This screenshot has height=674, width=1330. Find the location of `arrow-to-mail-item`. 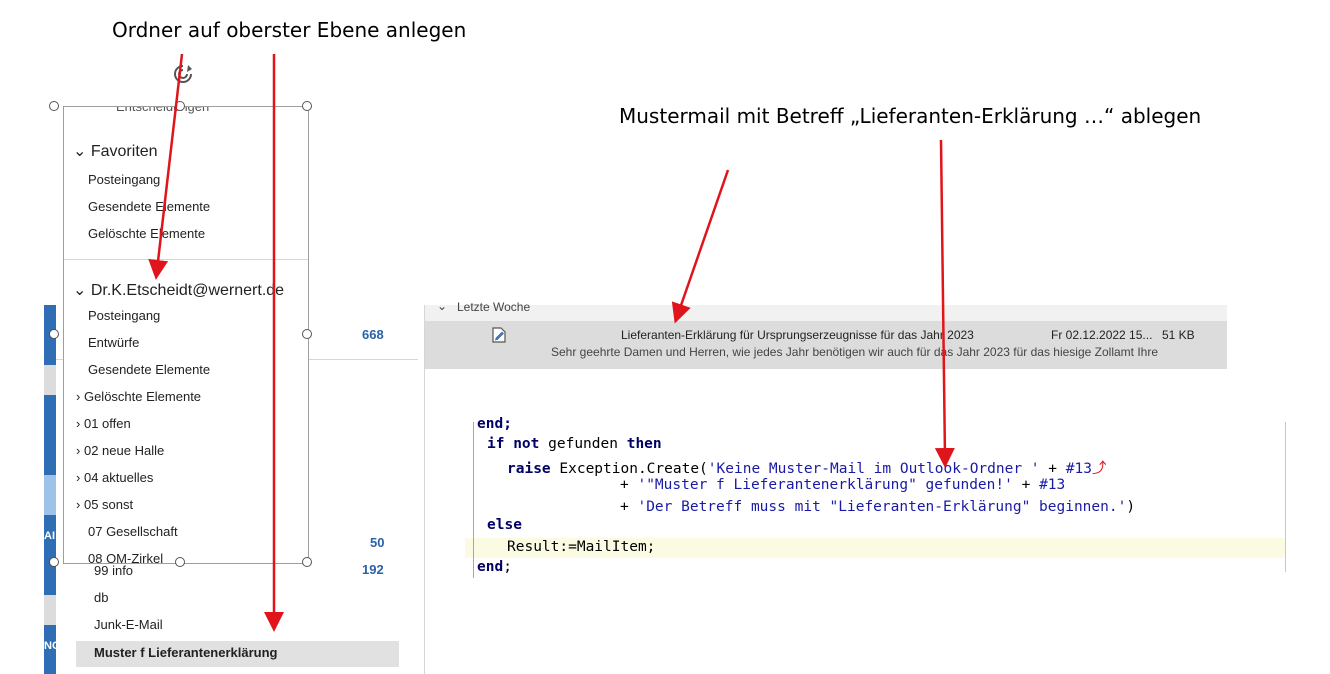

arrow-to-mail-item is located at coordinates (700, 246).